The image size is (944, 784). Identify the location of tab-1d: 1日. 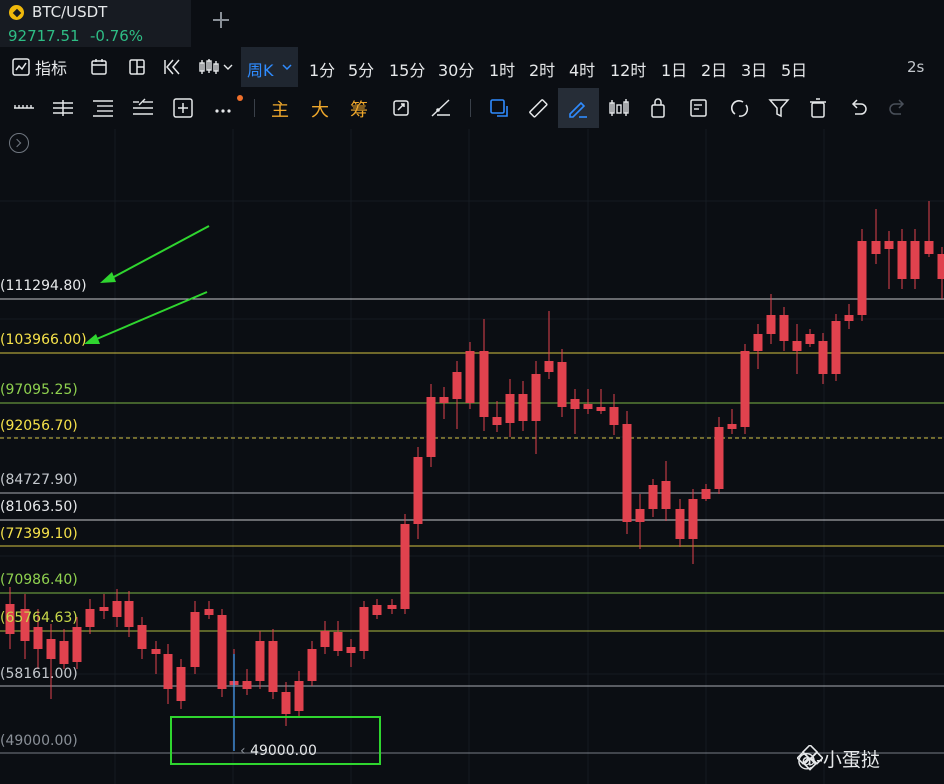
(674, 69).